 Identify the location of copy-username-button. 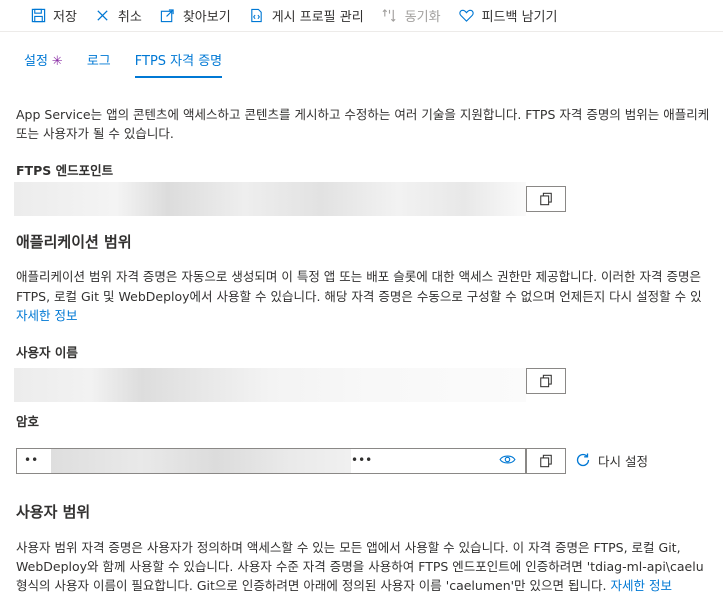
(546, 381).